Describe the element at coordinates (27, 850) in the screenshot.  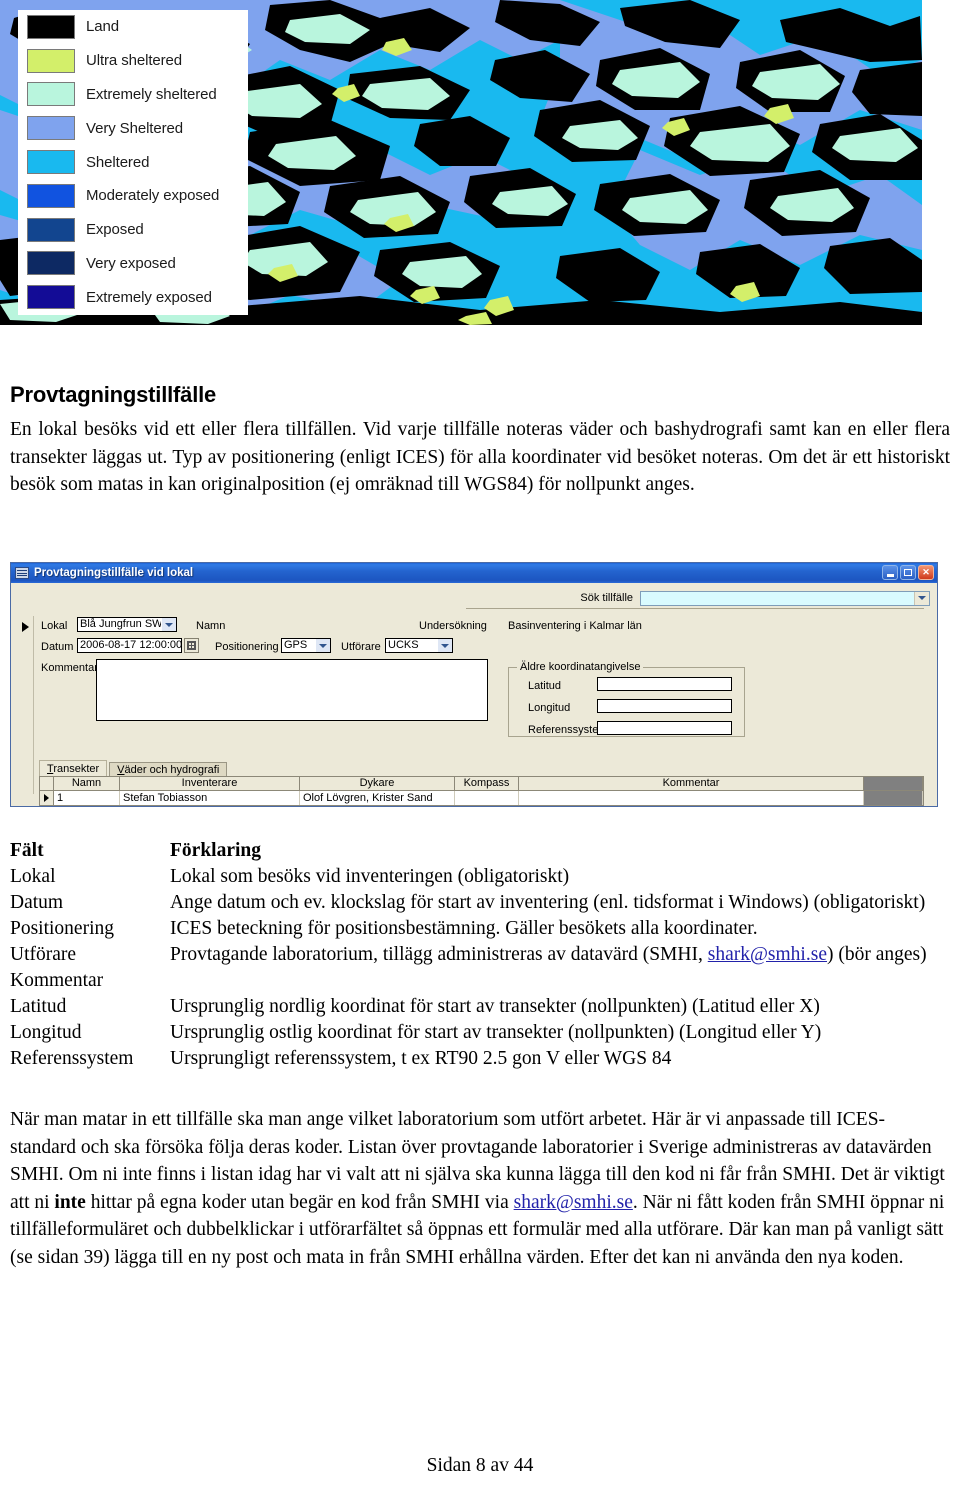
I see `explanation-header-field: Fält` at that location.